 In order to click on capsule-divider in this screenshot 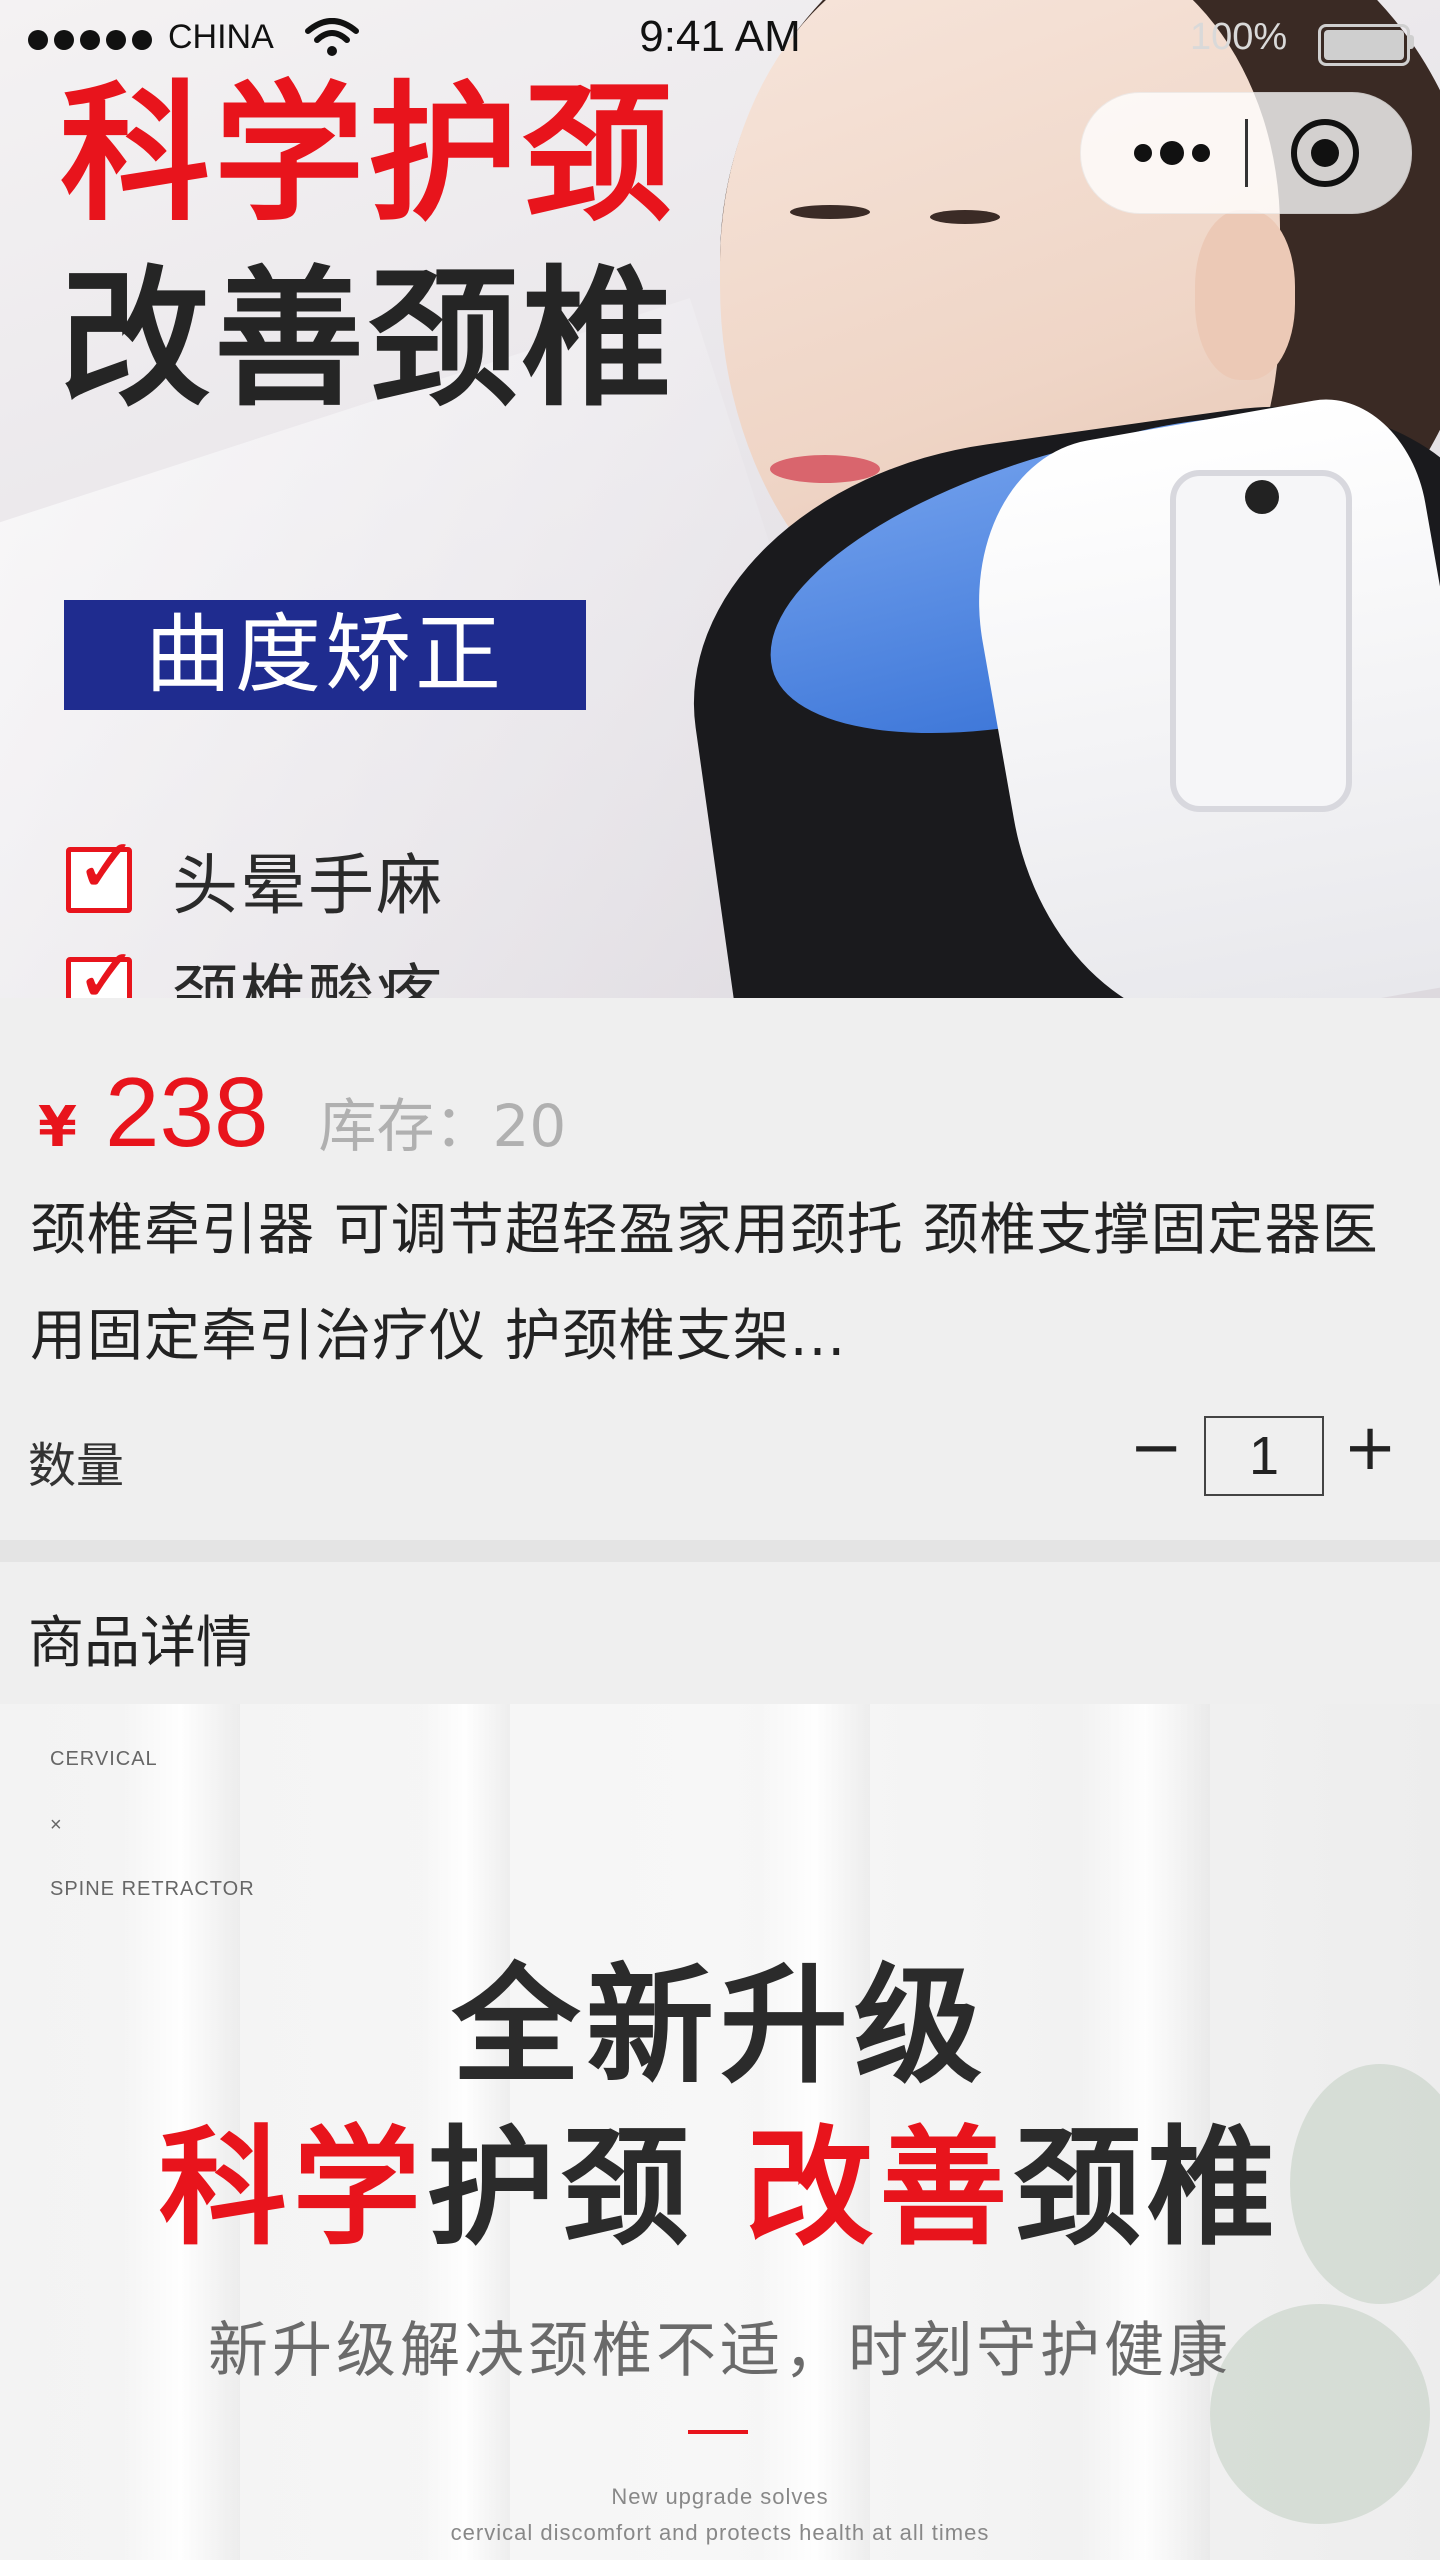, I will do `click(1246, 153)`.